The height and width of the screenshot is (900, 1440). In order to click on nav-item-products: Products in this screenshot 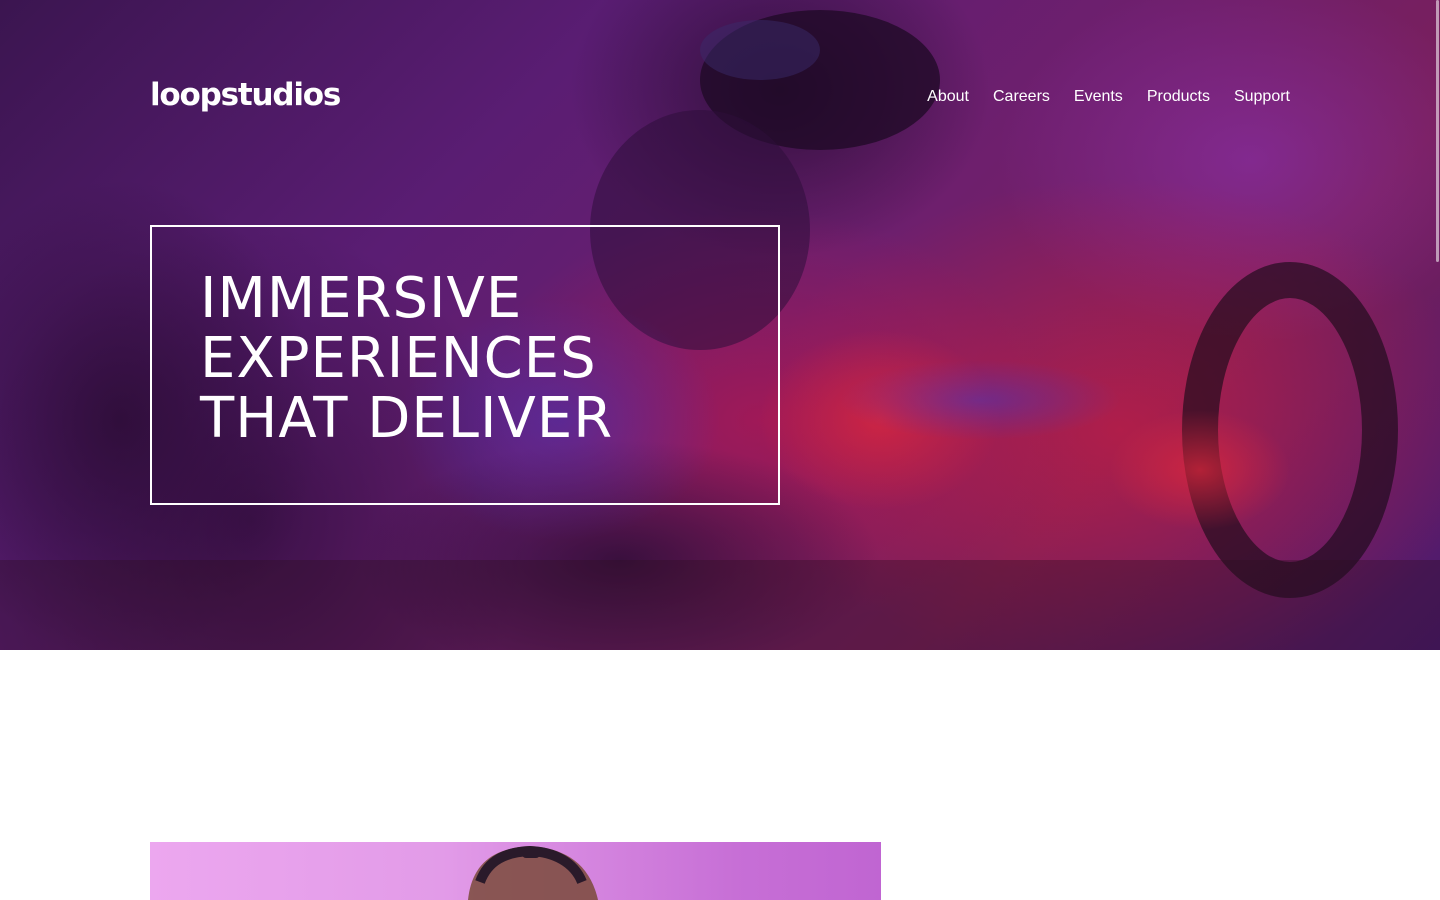, I will do `click(1178, 97)`.